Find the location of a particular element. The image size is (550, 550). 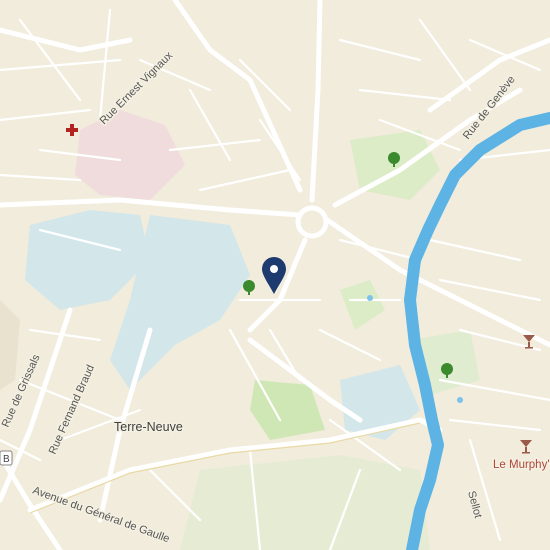

label-le-murphys: Le Murphy's is located at coordinates (521, 465).